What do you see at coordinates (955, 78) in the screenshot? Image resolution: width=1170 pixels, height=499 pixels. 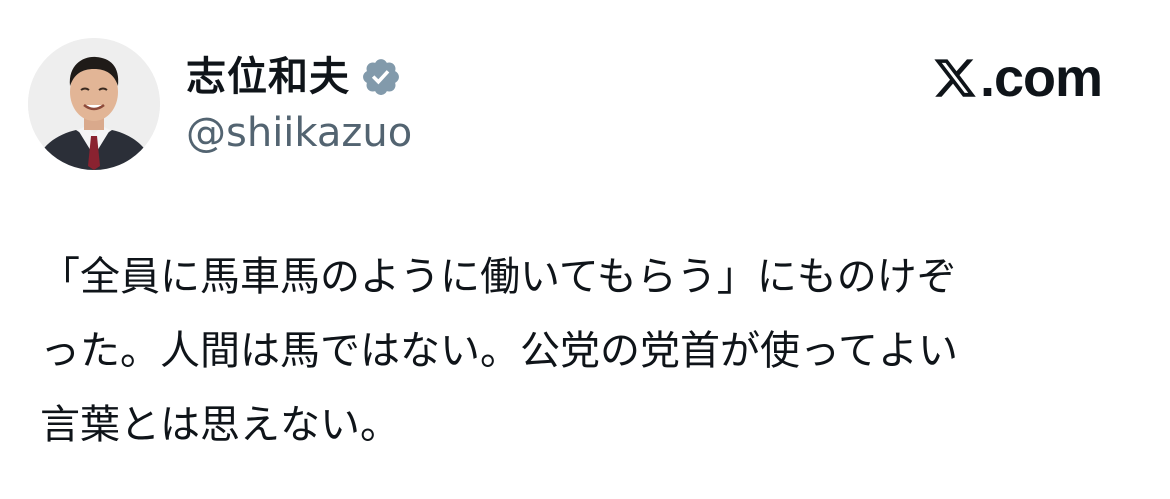 I see `x-logo-icon` at bounding box center [955, 78].